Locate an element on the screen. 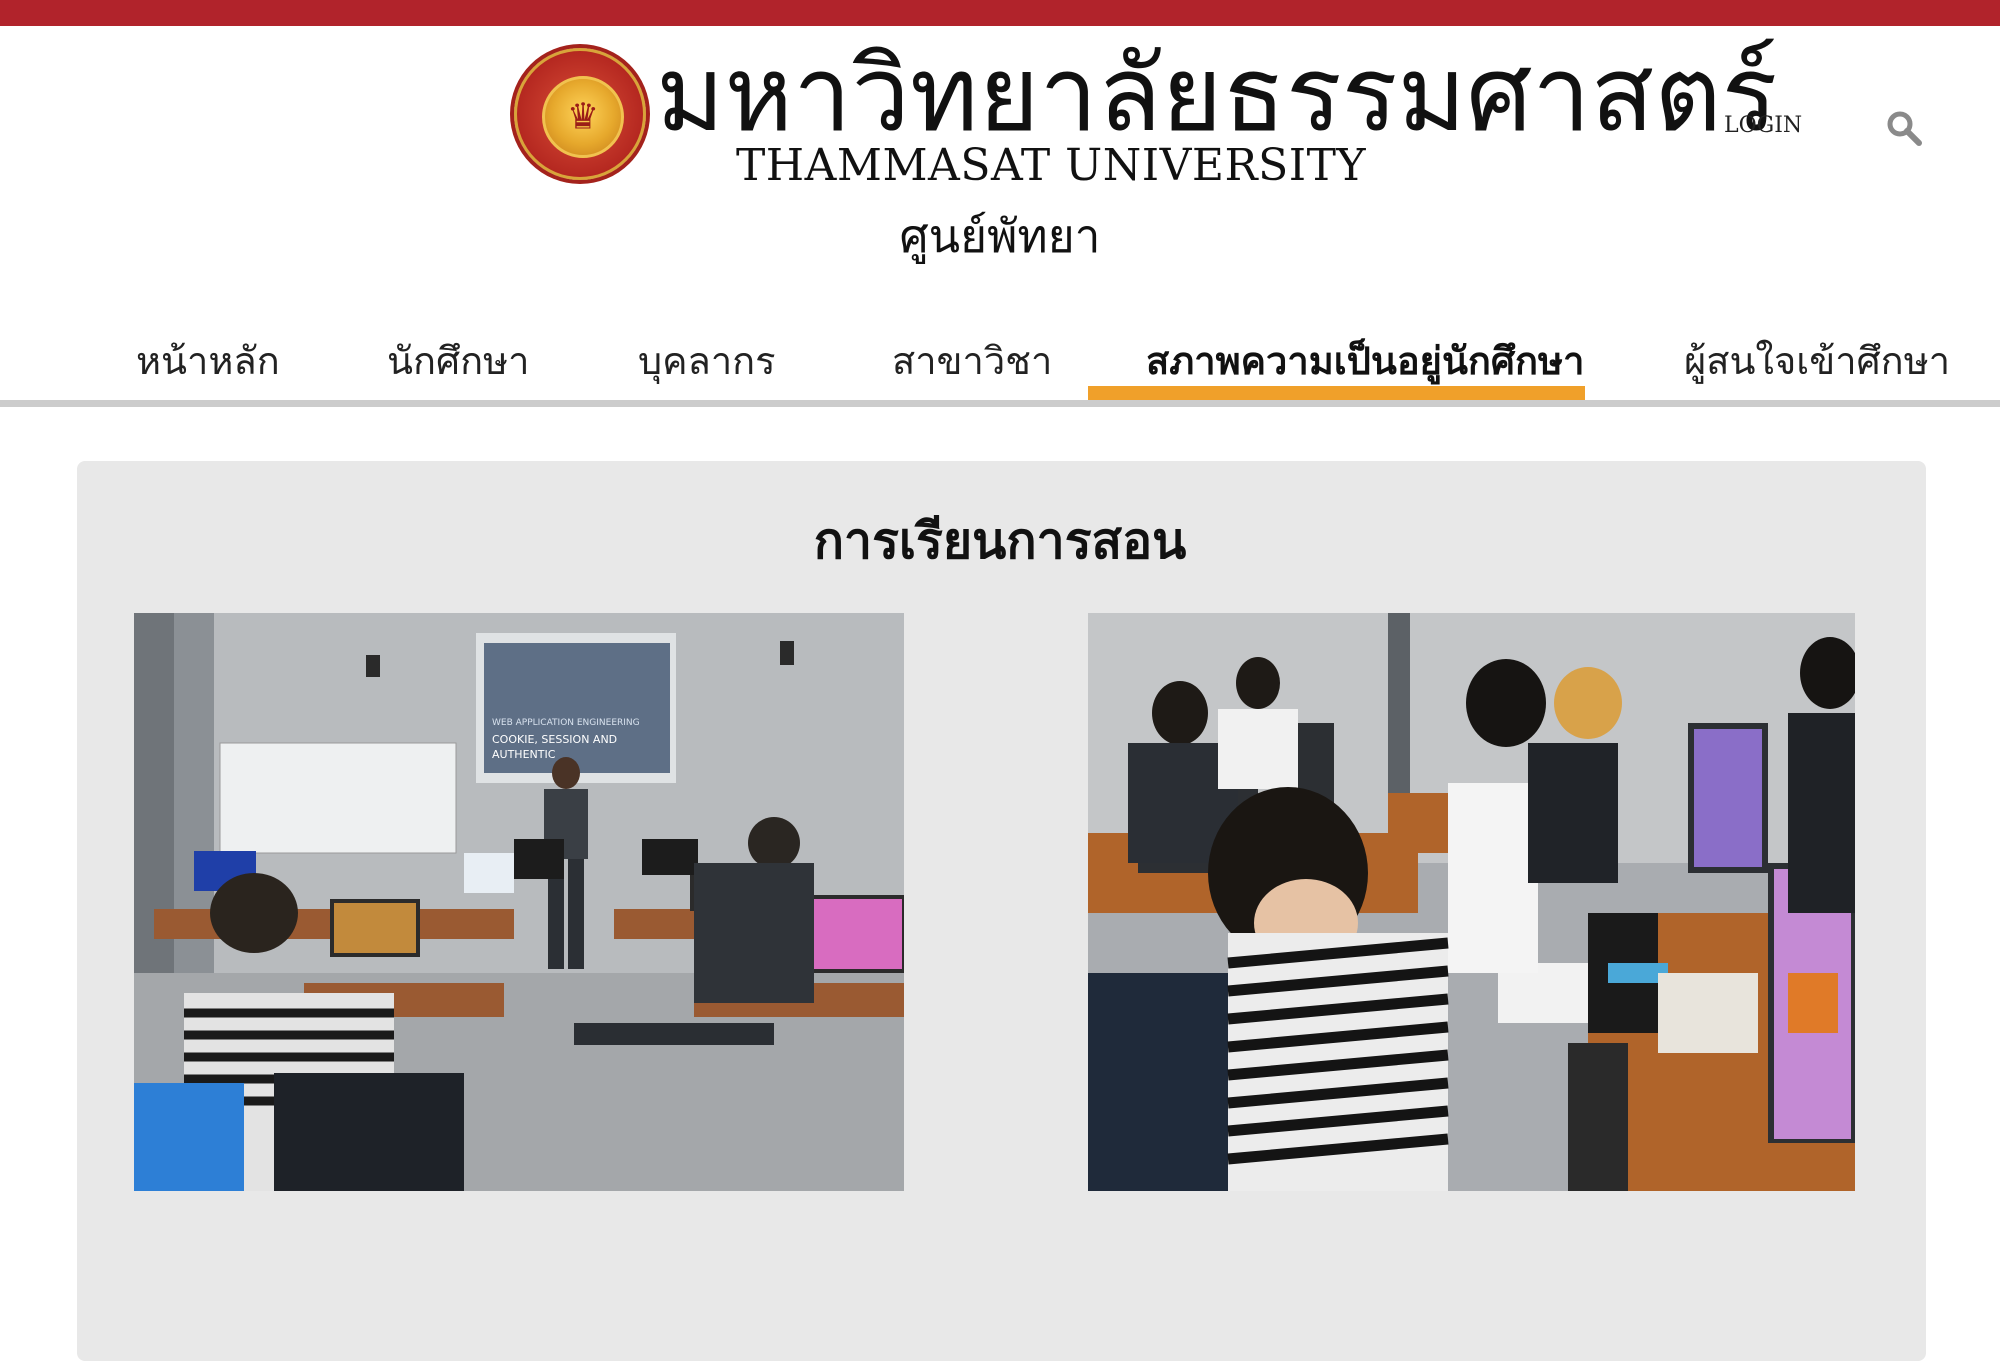 The height and width of the screenshot is (1361, 2000). nav-item-admissions: ผู้สนใจเข้าศึกษา is located at coordinates (1817, 361).